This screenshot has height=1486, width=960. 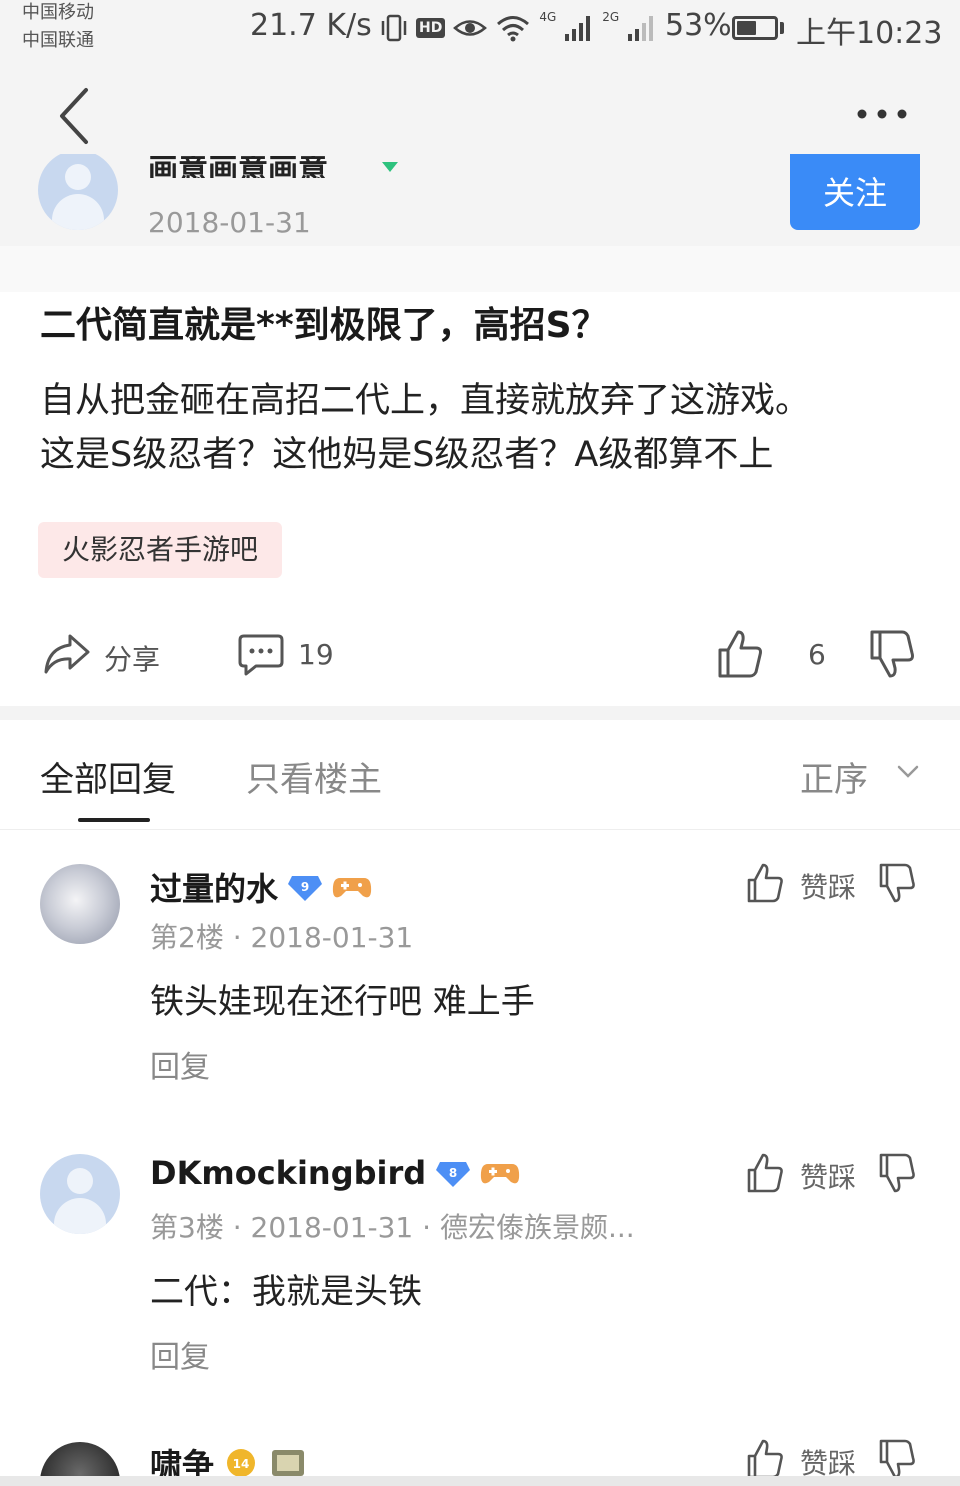 What do you see at coordinates (480, 713) in the screenshot?
I see `section-divider` at bounding box center [480, 713].